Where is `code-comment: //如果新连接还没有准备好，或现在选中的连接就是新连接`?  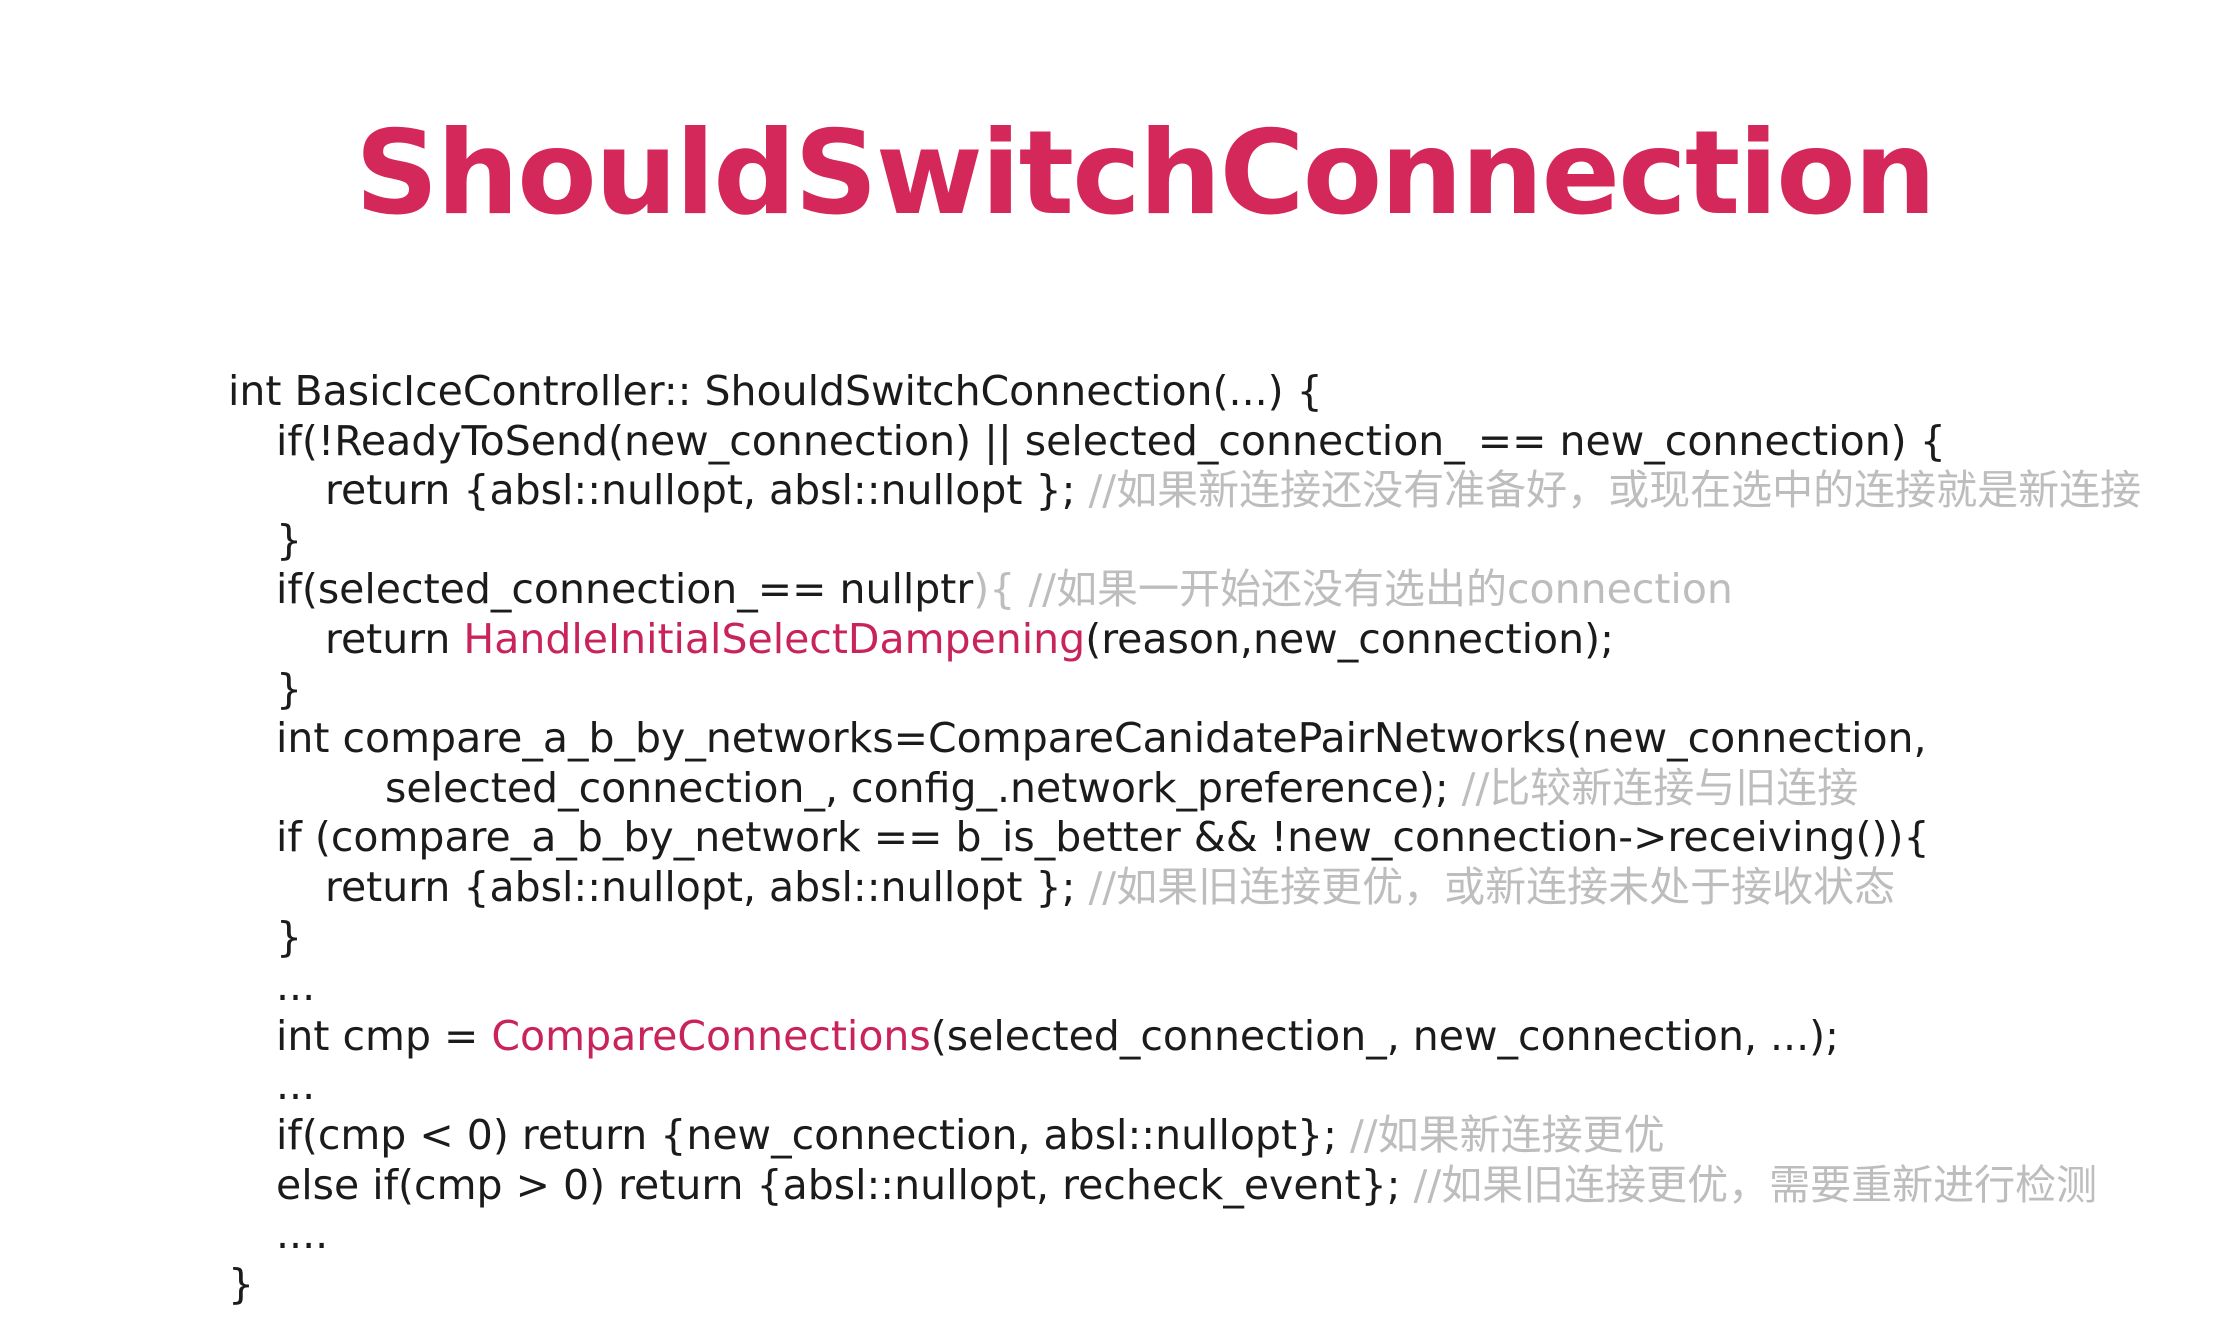
code-comment: //如果新连接还没有准备好，或现在选中的连接就是新连接 is located at coordinates (1615, 490).